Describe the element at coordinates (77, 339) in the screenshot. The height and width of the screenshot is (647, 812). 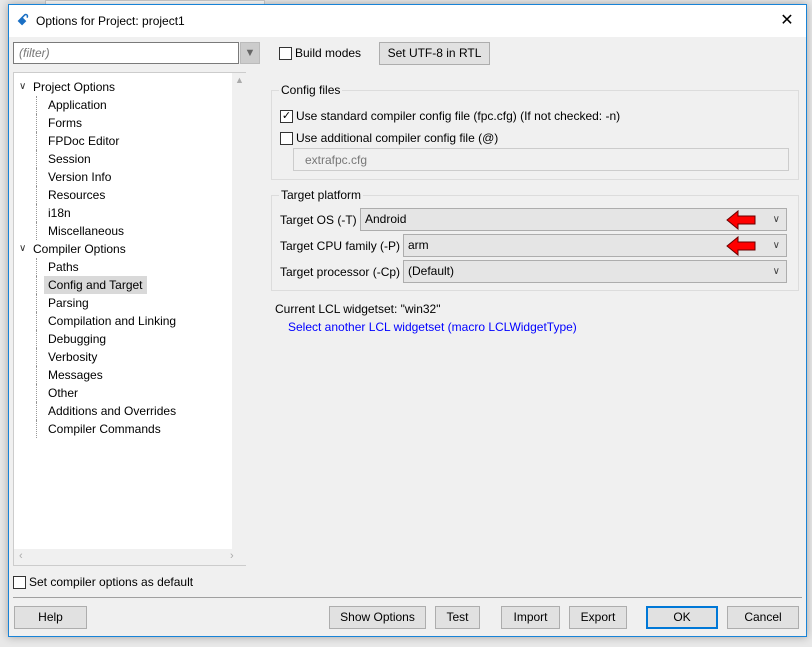
I see `tree-item: Debugging` at that location.